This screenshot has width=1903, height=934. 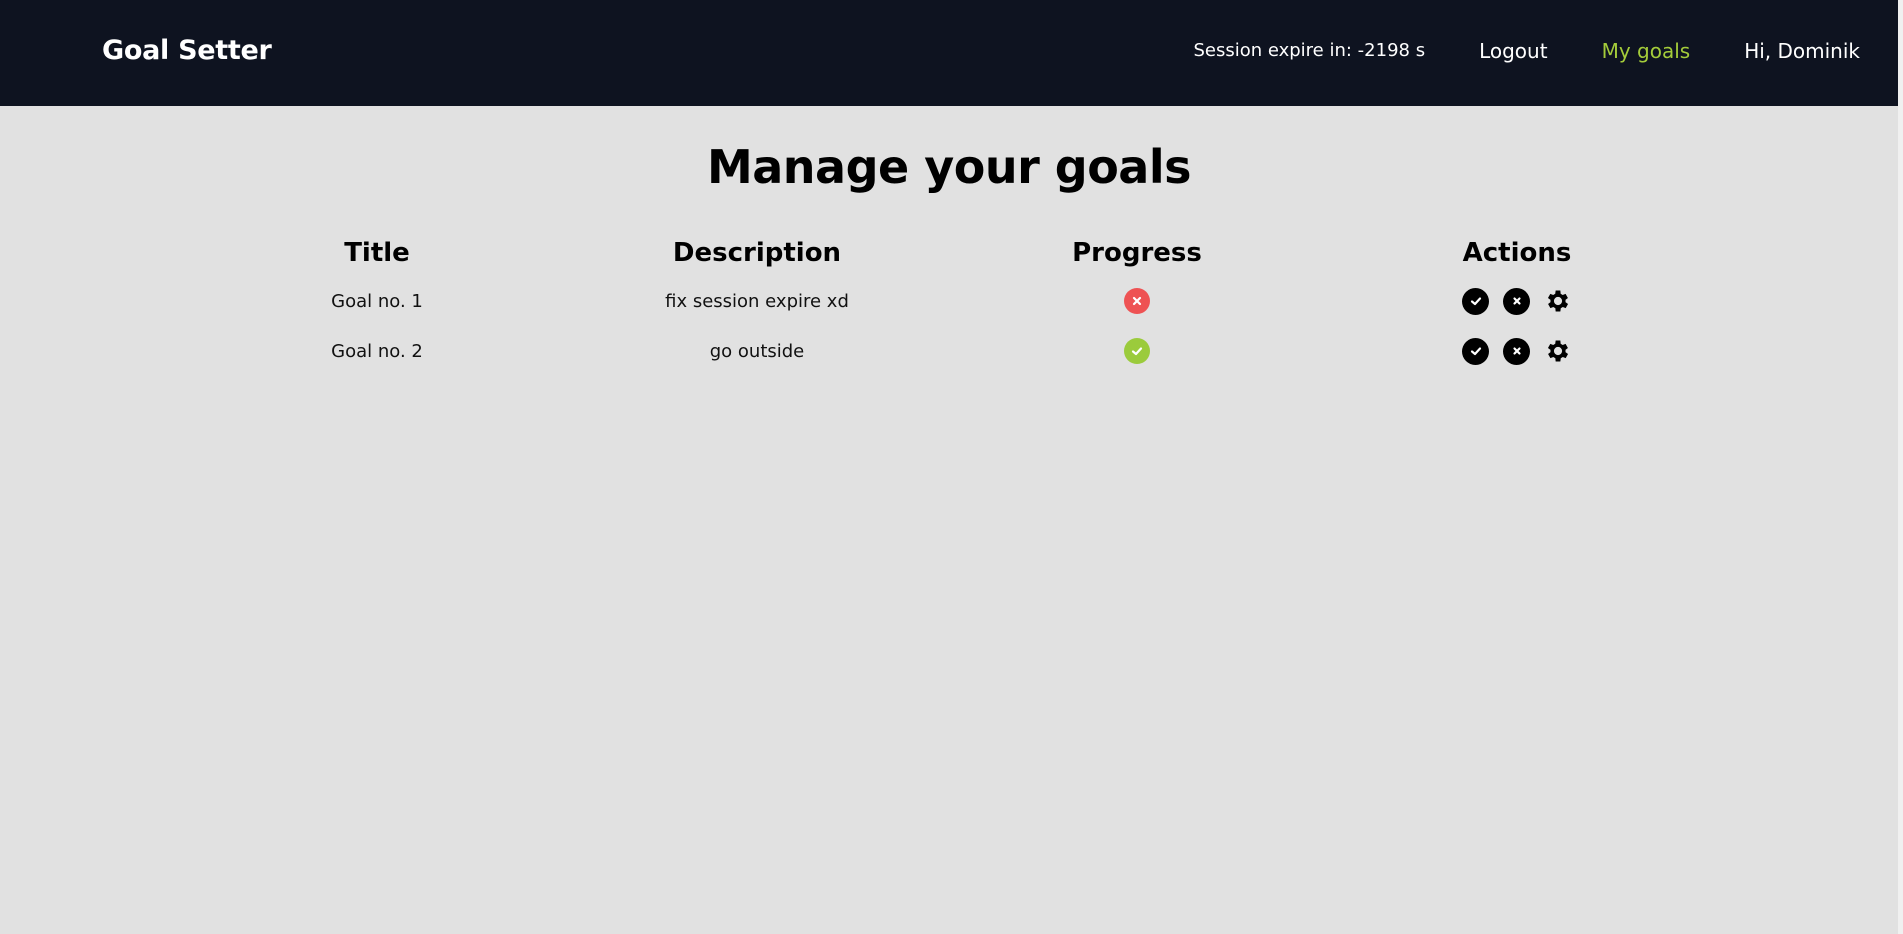 I want to click on table-row: Goal no. 1 fix session expire xd, so click(x=947, y=301).